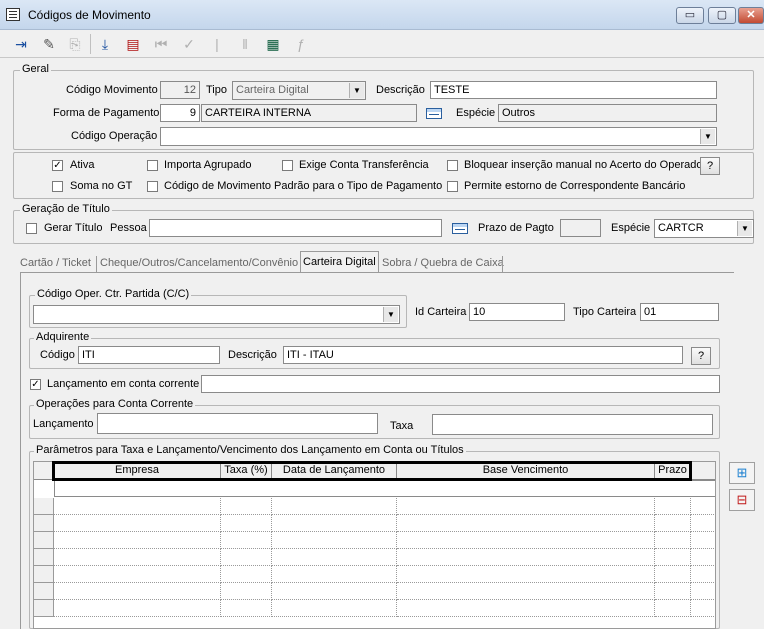 Image resolution: width=764 pixels, height=629 pixels. Describe the element at coordinates (57, 165) in the screenshot. I see `ativa-checkbox: ✓` at that location.